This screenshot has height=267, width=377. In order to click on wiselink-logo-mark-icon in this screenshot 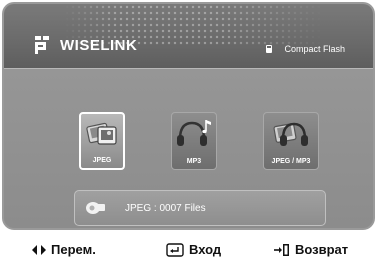, I will do `click(42, 45)`.